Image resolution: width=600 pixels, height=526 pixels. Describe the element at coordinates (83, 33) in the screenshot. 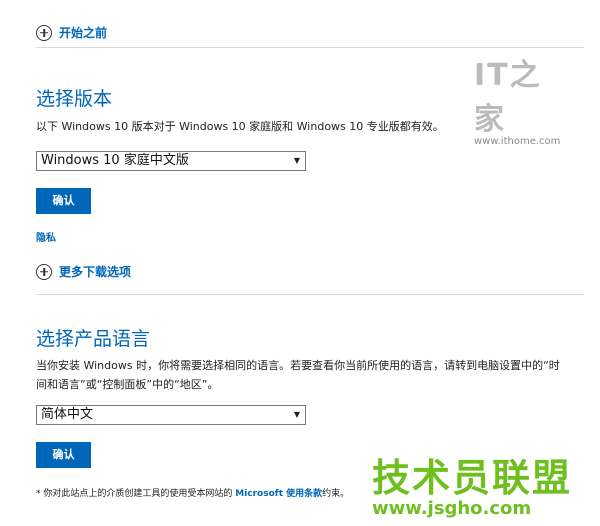

I see `before-start-label: 开始之前` at that location.